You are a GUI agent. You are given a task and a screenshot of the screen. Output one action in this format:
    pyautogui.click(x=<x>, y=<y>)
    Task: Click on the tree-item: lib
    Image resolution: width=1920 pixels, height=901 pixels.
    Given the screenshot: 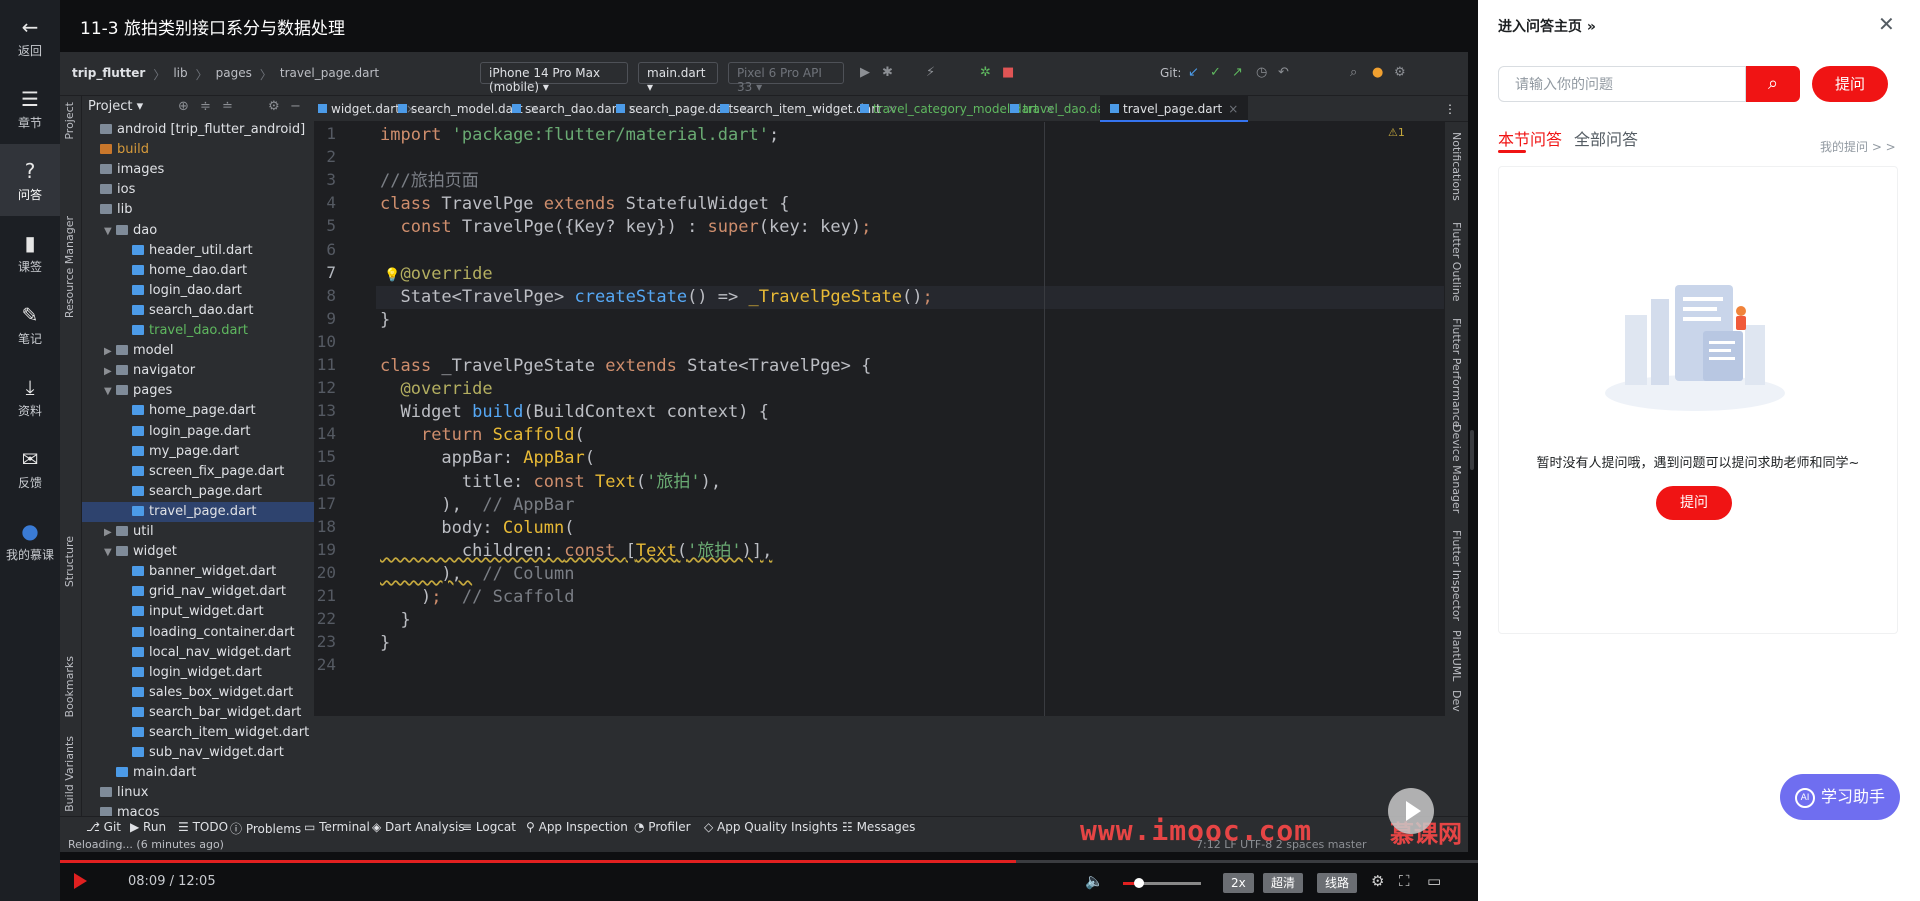 What is the action you would take?
    pyautogui.click(x=198, y=210)
    